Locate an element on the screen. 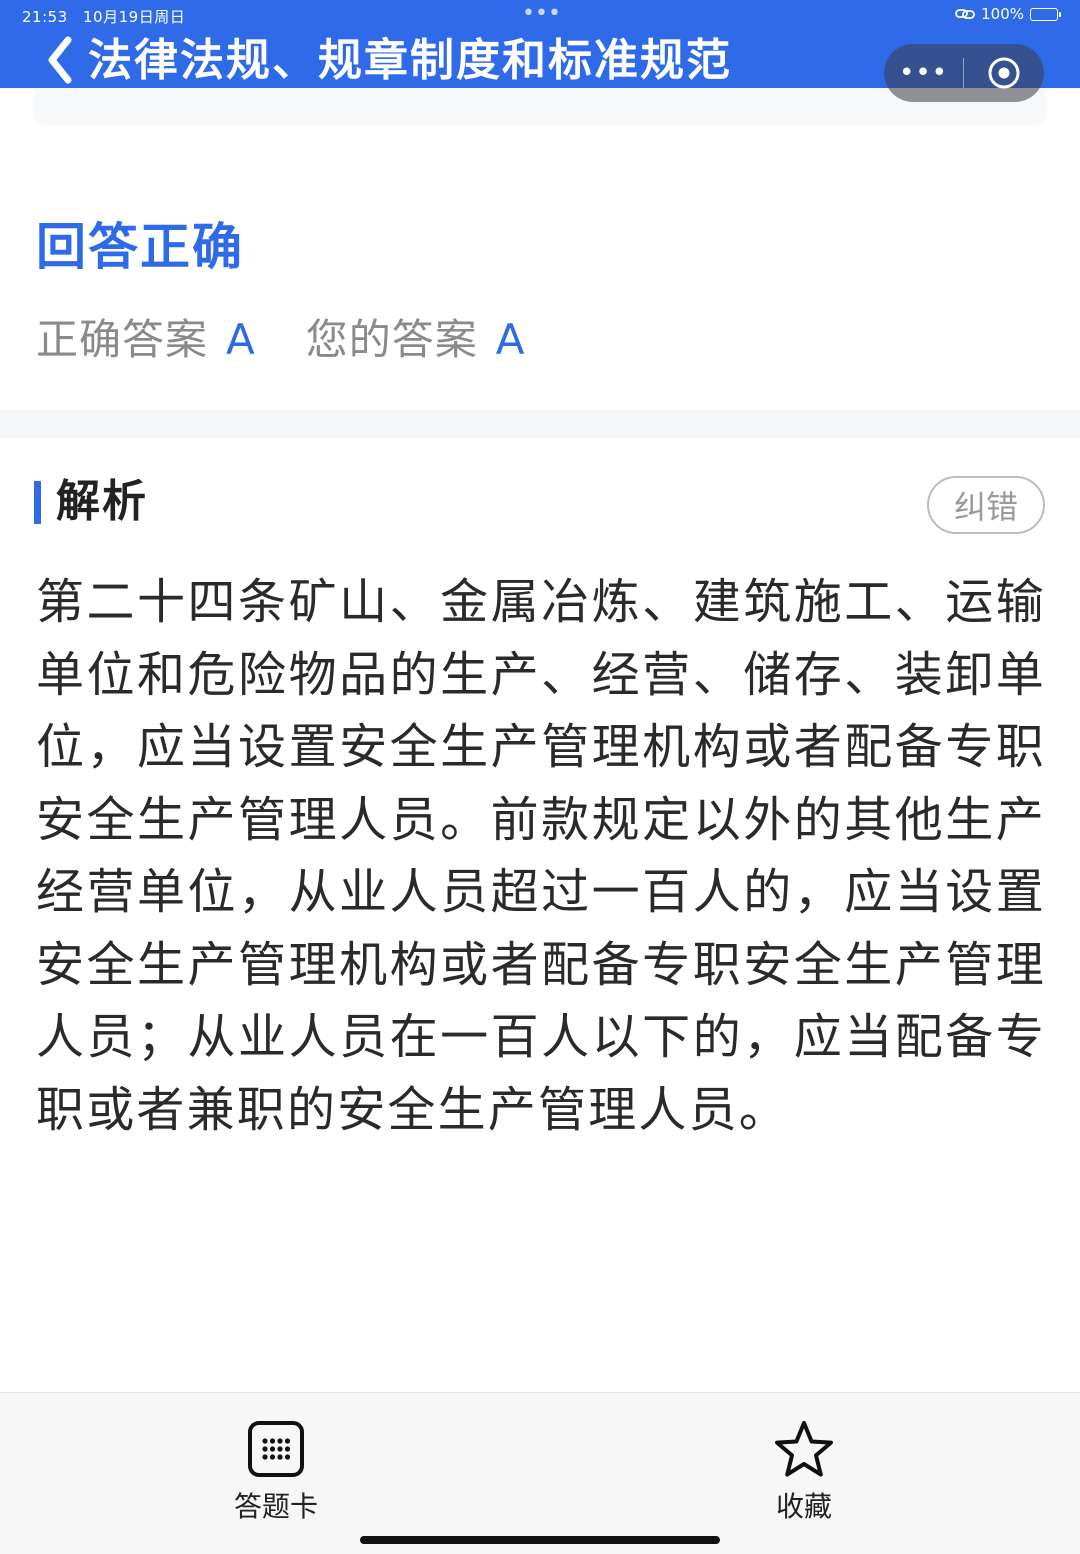 The image size is (1080, 1554). report-error-button: 纠错 is located at coordinates (986, 505).